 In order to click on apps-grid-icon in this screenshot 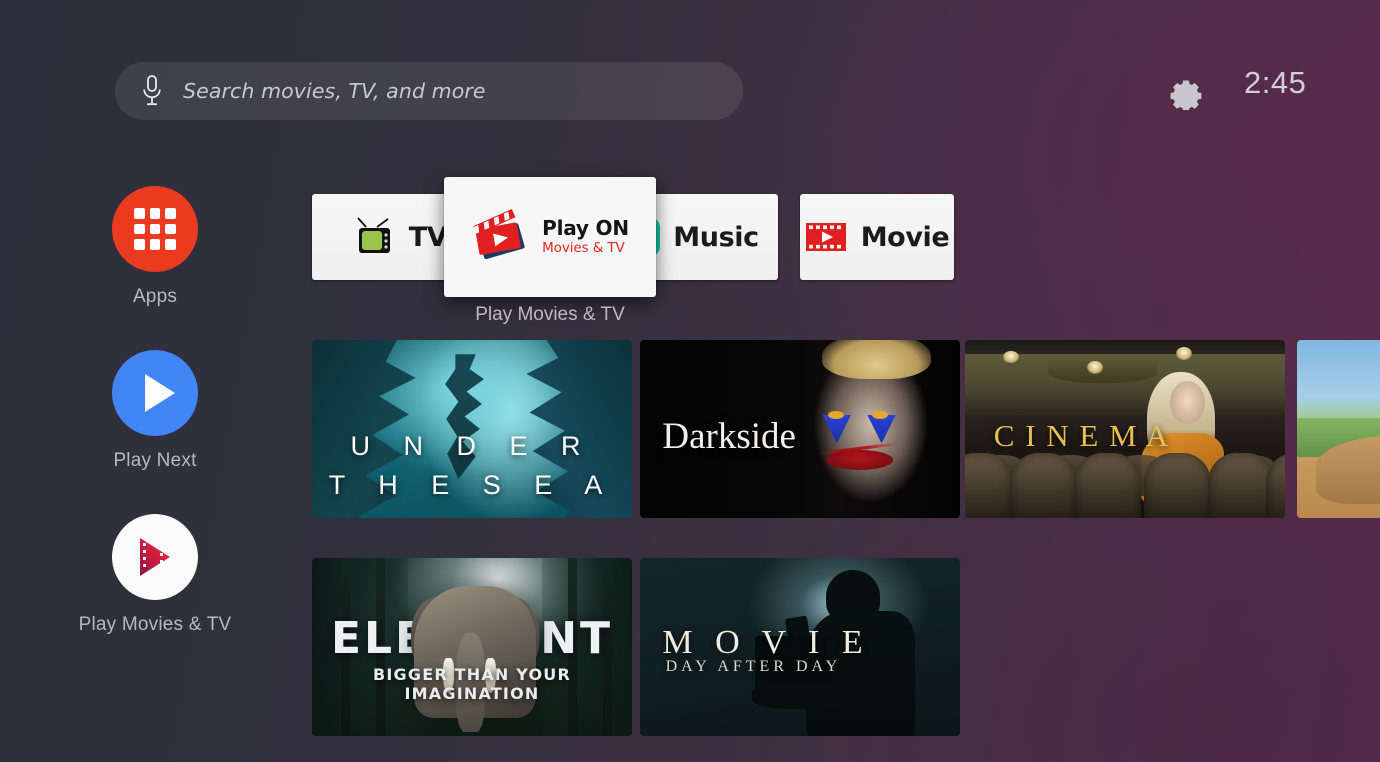, I will do `click(155, 229)`.